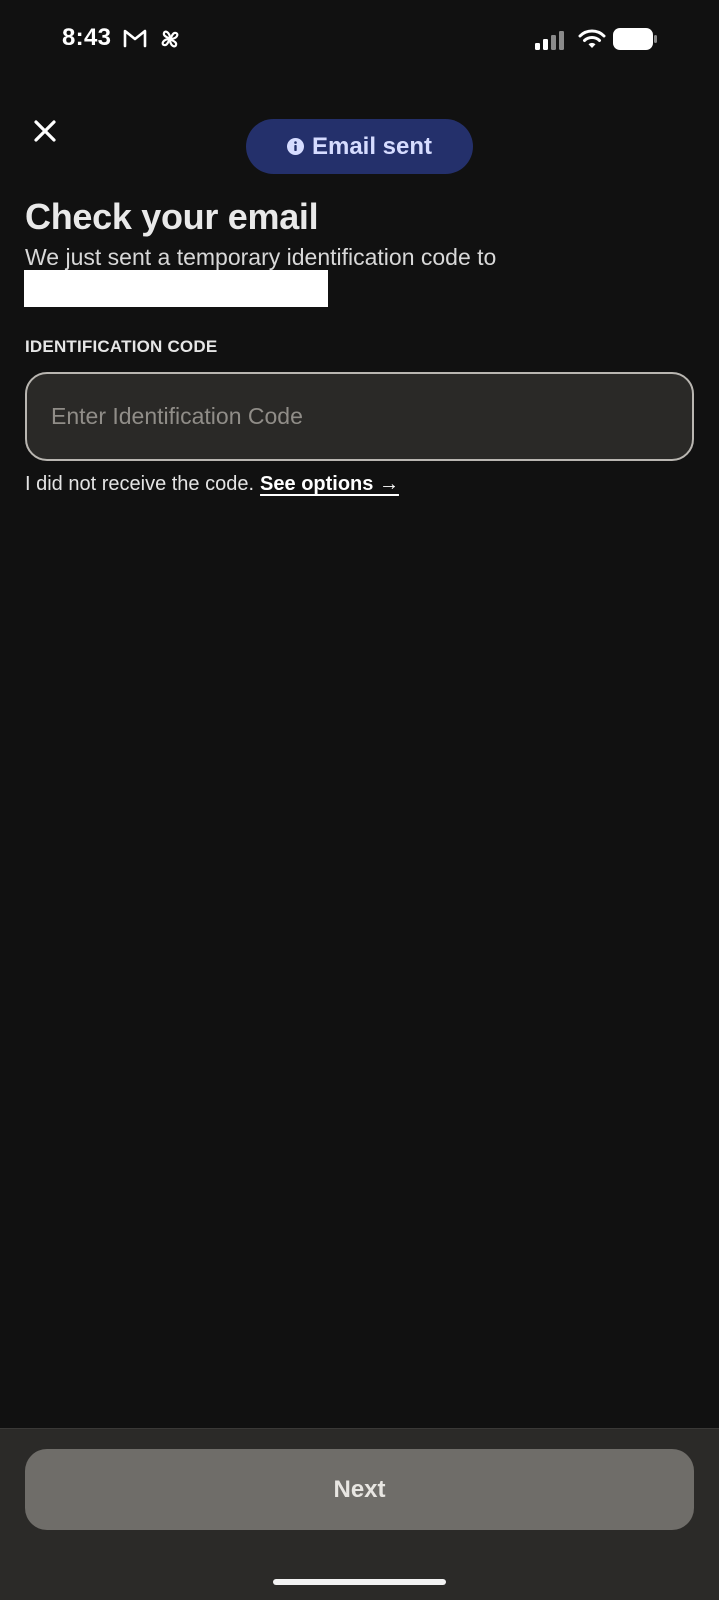 The height and width of the screenshot is (1600, 719). Describe the element at coordinates (359, 40) in the screenshot. I see `status-bar: 8:43` at that location.